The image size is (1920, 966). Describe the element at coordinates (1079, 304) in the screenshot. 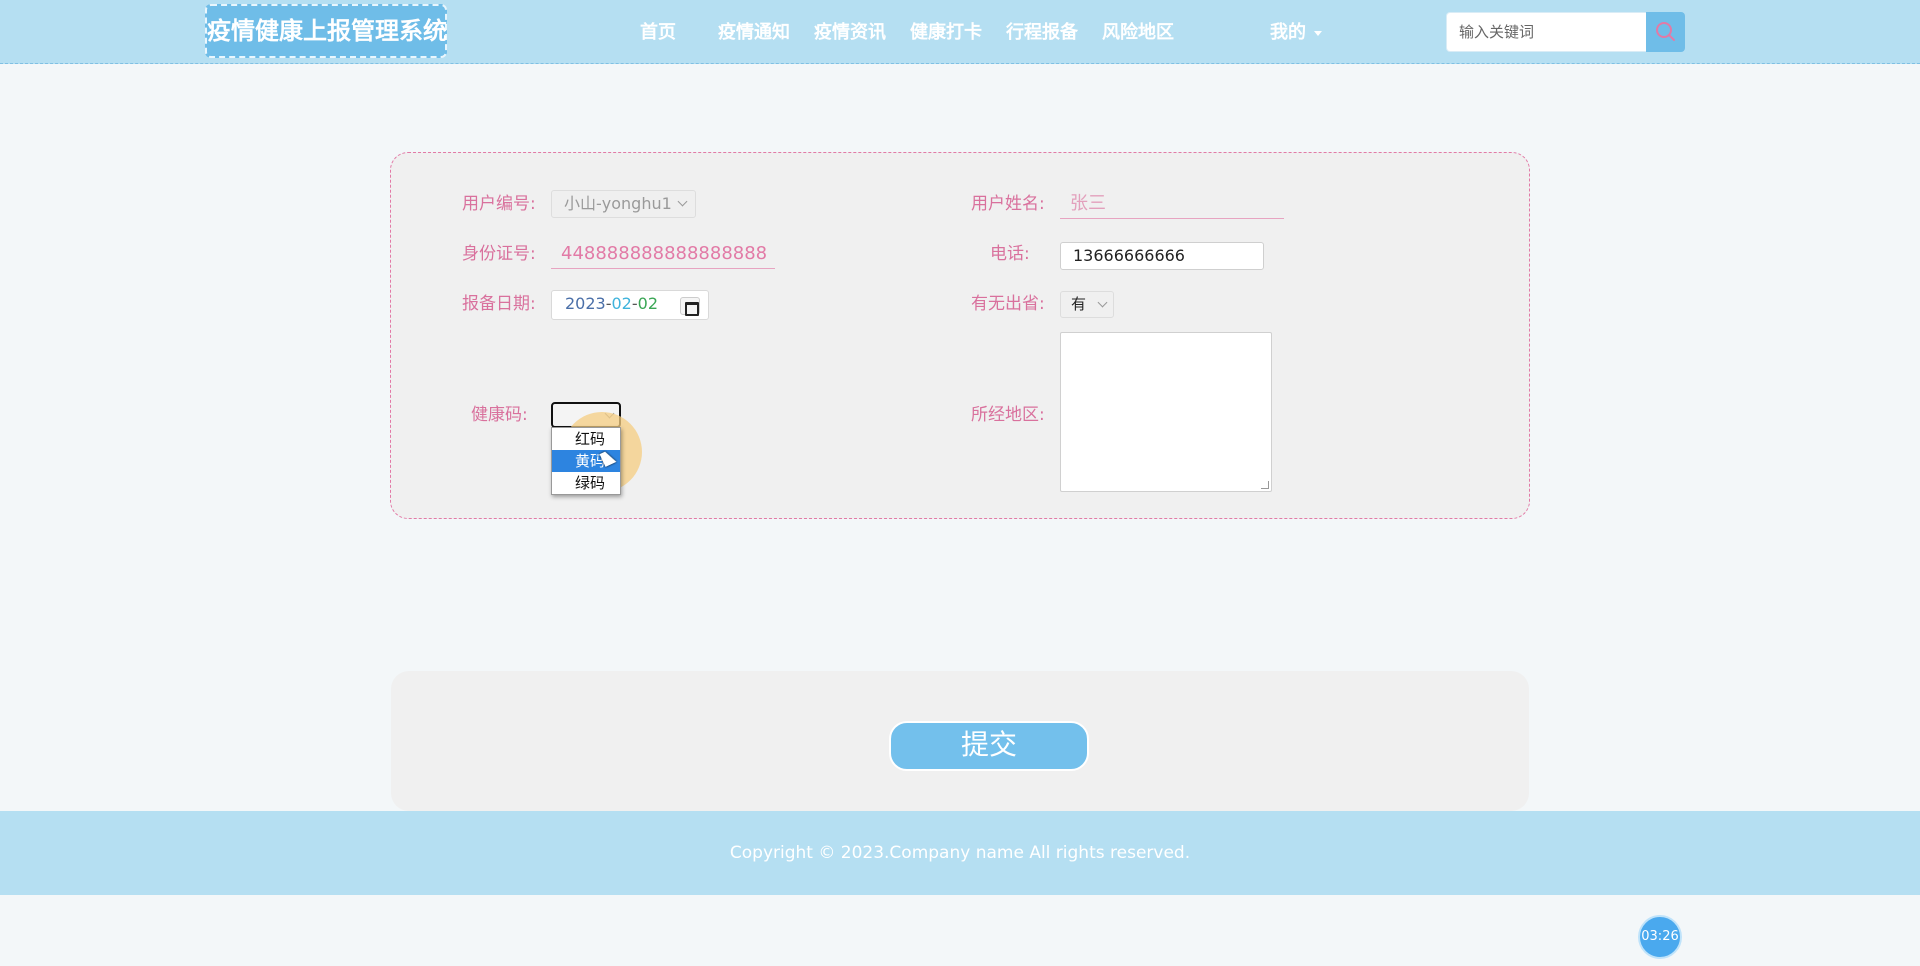

I see `out-province-value: 有` at that location.